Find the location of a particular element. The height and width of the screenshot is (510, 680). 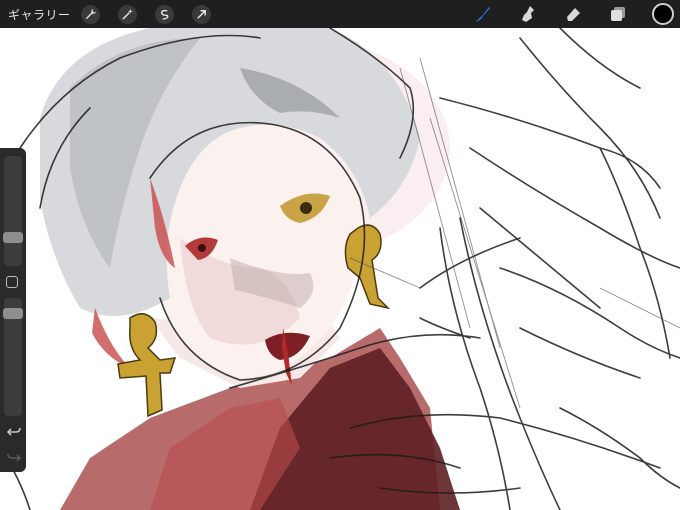

layers-button is located at coordinates (618, 14).